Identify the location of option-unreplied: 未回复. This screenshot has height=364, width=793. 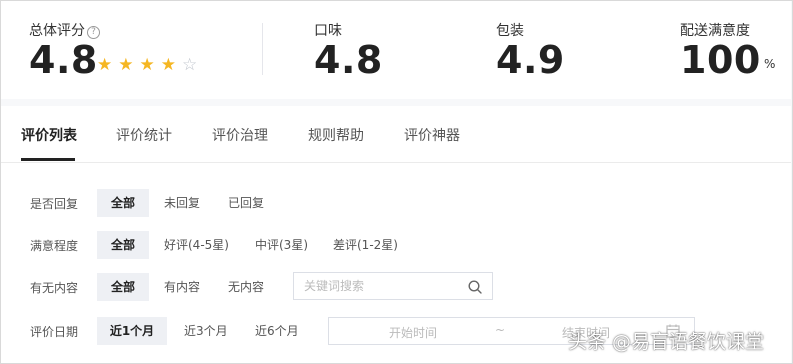
(182, 203).